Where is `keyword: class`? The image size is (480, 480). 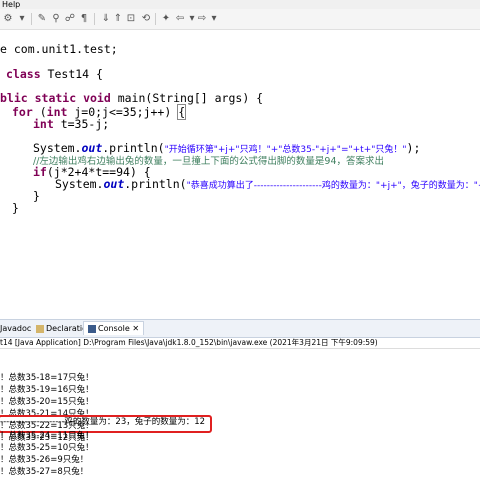 keyword: class is located at coordinates (23, 74).